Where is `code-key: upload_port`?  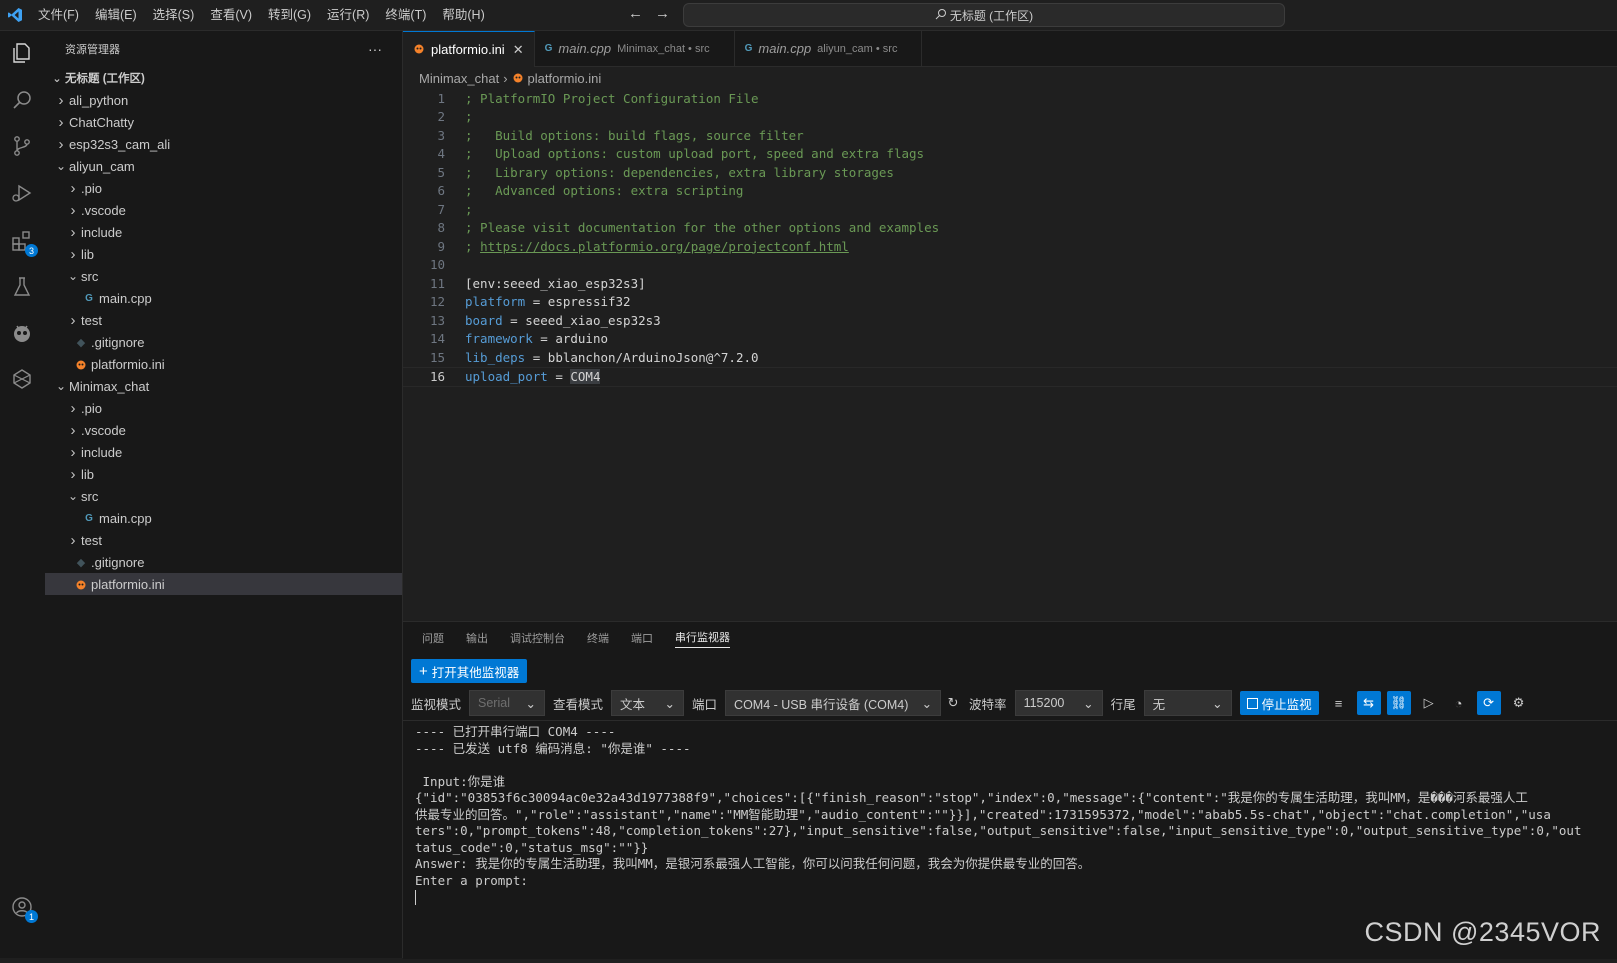
code-key: upload_port is located at coordinates (506, 377).